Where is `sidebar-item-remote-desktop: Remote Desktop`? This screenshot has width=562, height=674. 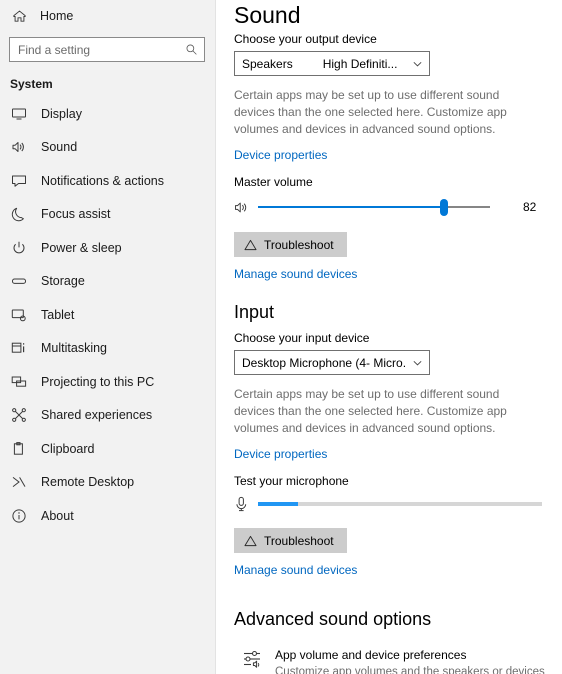
sidebar-item-remote-desktop: Remote Desktop is located at coordinates (107, 483).